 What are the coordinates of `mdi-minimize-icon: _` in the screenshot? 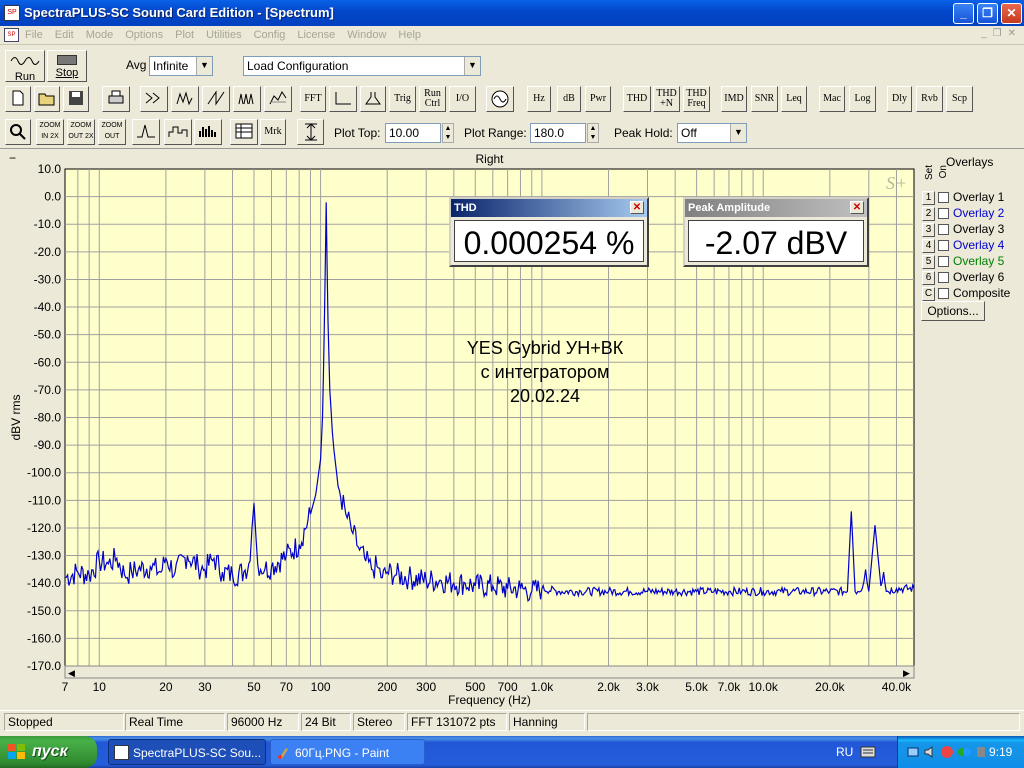 It's located at (984, 33).